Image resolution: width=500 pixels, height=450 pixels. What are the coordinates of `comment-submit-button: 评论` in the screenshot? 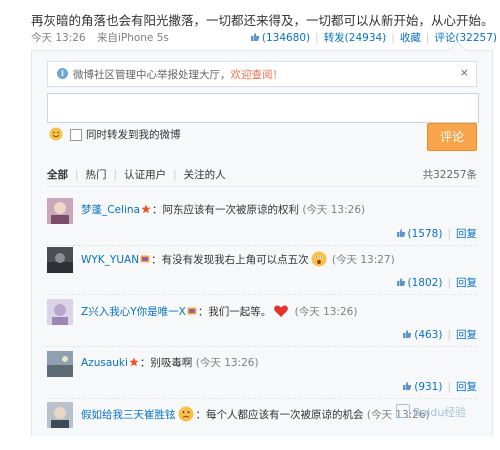 It's located at (452, 137).